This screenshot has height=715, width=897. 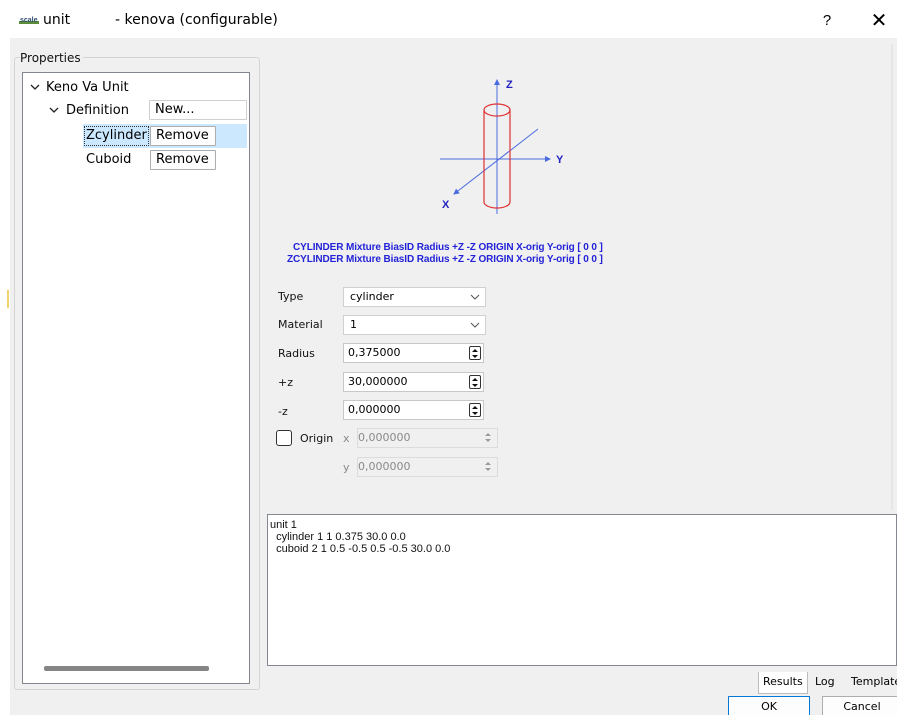 What do you see at coordinates (116, 136) in the screenshot?
I see `tree-item-zcylinder: Zcylinder` at bounding box center [116, 136].